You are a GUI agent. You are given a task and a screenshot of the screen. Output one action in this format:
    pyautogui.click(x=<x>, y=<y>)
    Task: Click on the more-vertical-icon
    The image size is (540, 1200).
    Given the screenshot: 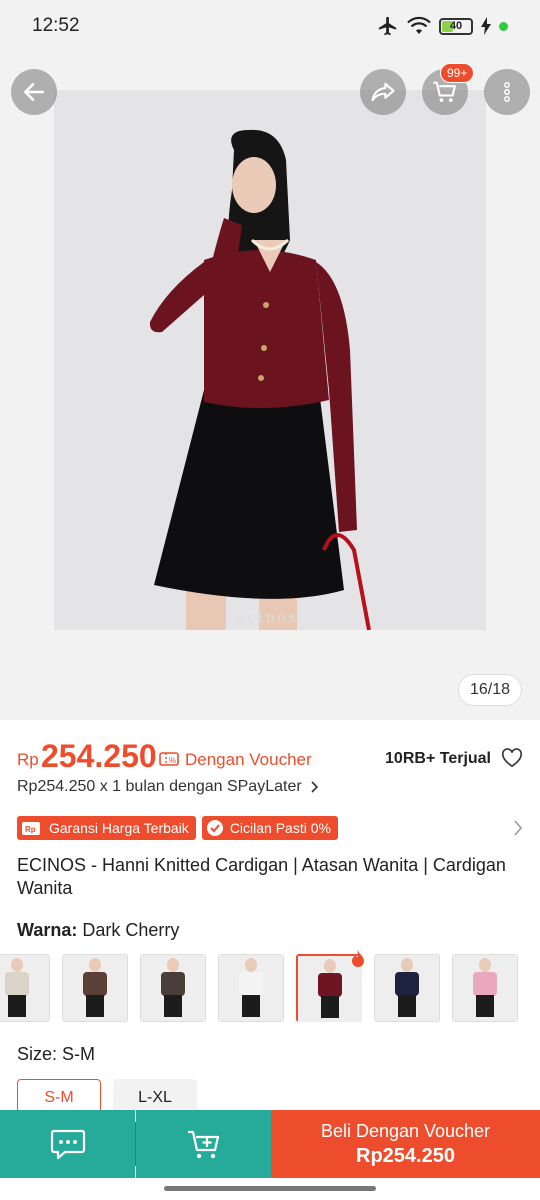 What is the action you would take?
    pyautogui.click(x=507, y=92)
    